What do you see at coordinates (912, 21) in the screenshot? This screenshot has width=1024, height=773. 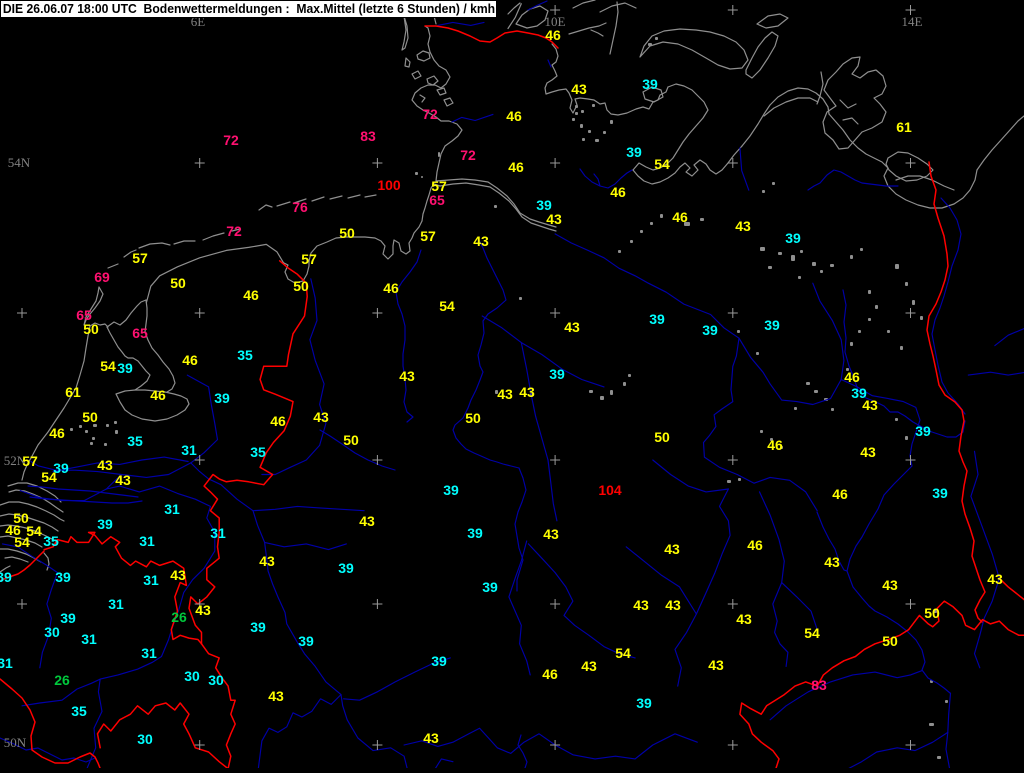 I see `svg-text: 14E` at bounding box center [912, 21].